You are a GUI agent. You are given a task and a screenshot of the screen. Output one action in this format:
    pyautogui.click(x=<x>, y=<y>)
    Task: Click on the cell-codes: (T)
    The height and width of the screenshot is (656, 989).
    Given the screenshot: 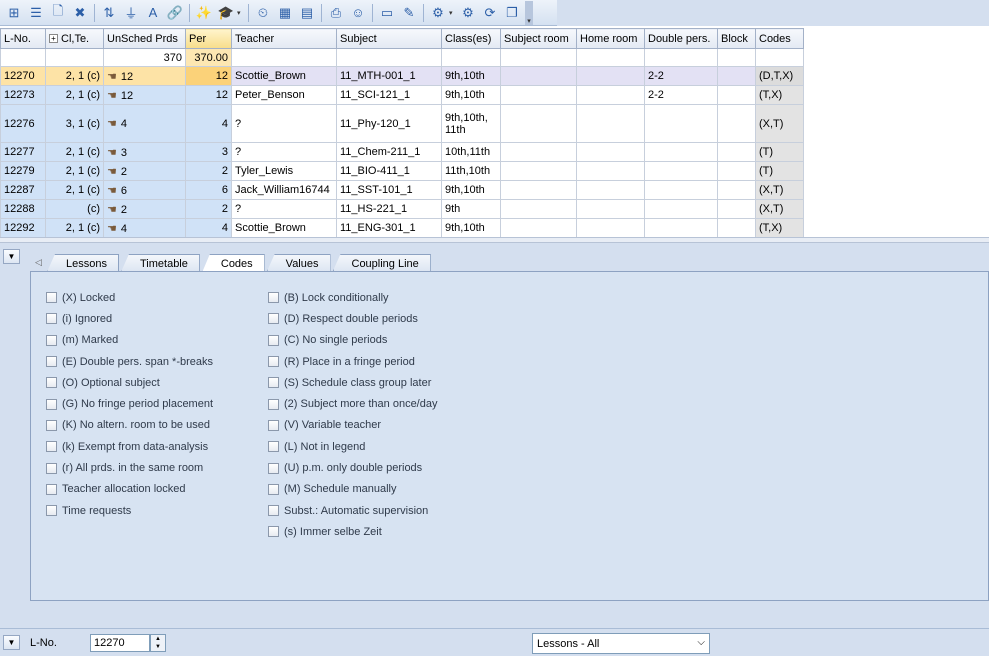 What is the action you would take?
    pyautogui.click(x=779, y=152)
    